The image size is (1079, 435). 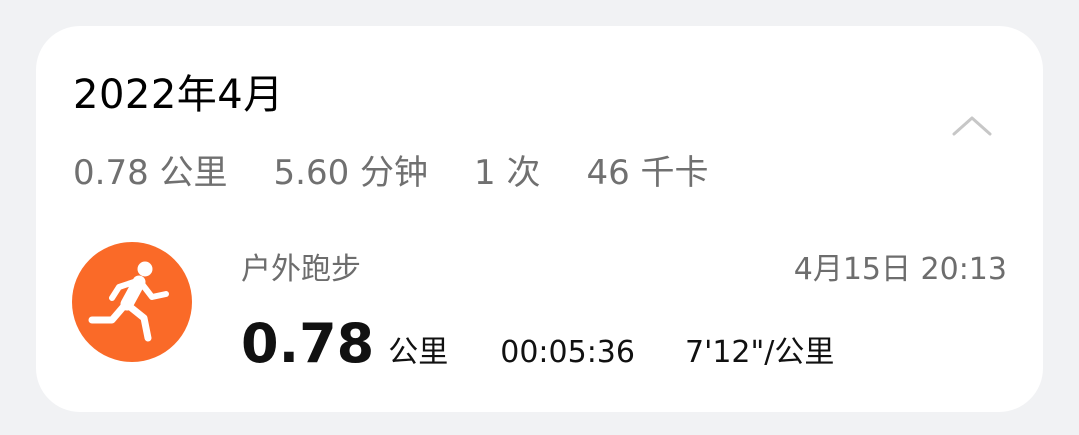 I want to click on chevron-up-icon, so click(x=972, y=126).